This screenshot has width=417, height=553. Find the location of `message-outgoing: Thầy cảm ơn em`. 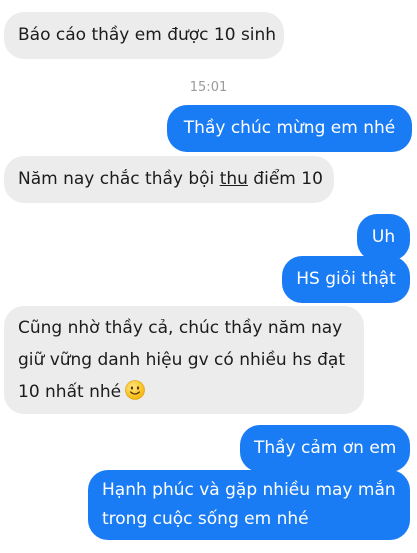

message-outgoing: Thầy cảm ơn em is located at coordinates (325, 448).